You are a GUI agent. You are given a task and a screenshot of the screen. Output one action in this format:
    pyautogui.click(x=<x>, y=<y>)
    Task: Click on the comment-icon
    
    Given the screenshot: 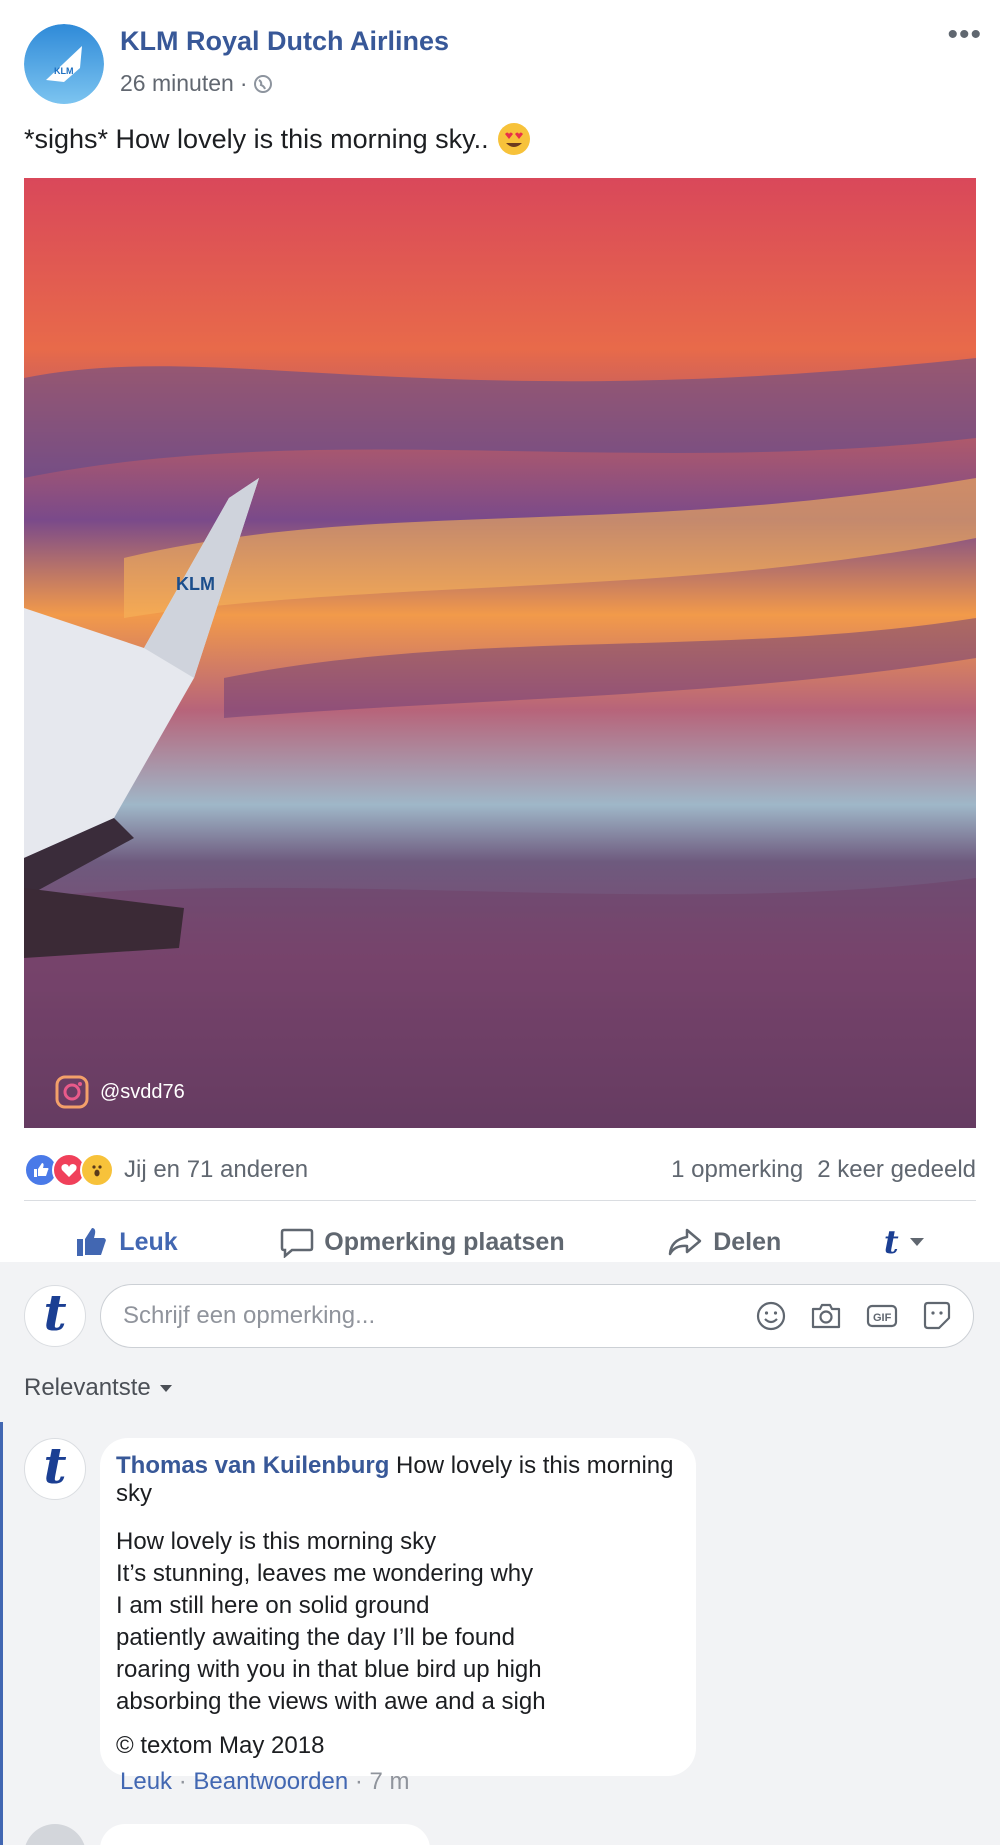 What is the action you would take?
    pyautogui.click(x=297, y=1243)
    